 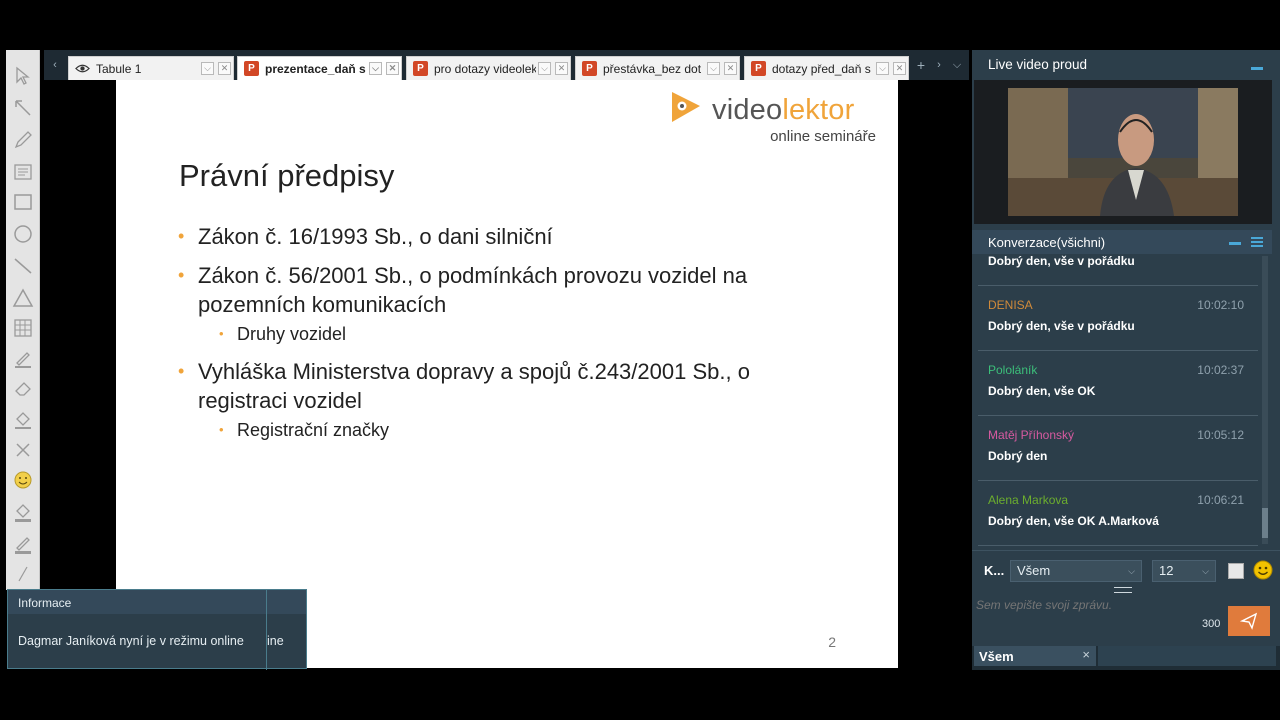 What do you see at coordinates (747, 110) in the screenshot?
I see `logo-word-plain: video` at bounding box center [747, 110].